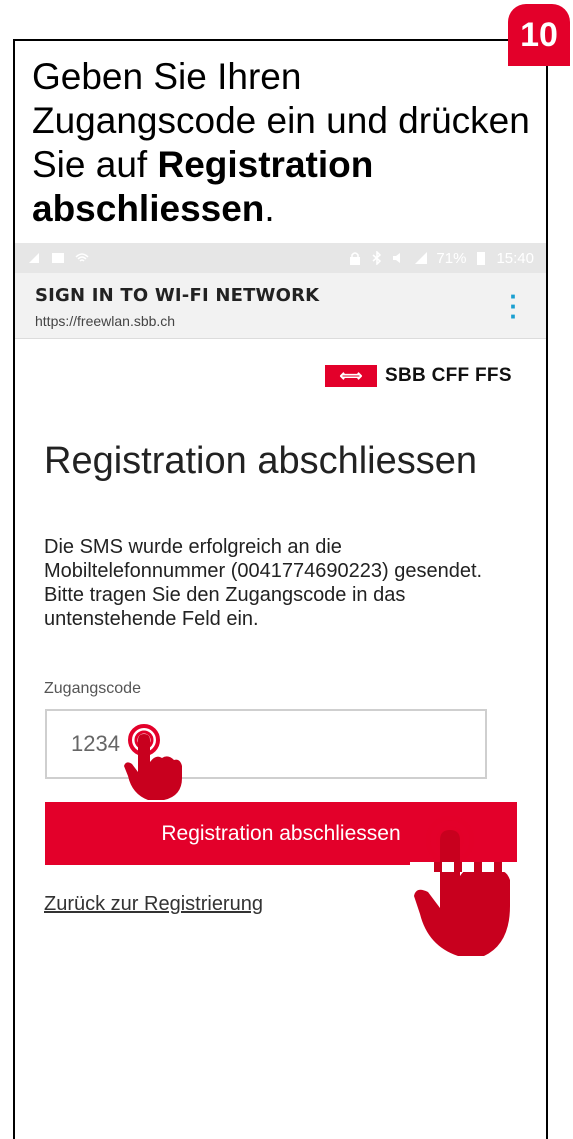 Image resolution: width=573 pixels, height=1139 pixels. Describe the element at coordinates (177, 295) in the screenshot. I see `appbar-title: SIGN IN TO WI-FI NETWORK` at that location.